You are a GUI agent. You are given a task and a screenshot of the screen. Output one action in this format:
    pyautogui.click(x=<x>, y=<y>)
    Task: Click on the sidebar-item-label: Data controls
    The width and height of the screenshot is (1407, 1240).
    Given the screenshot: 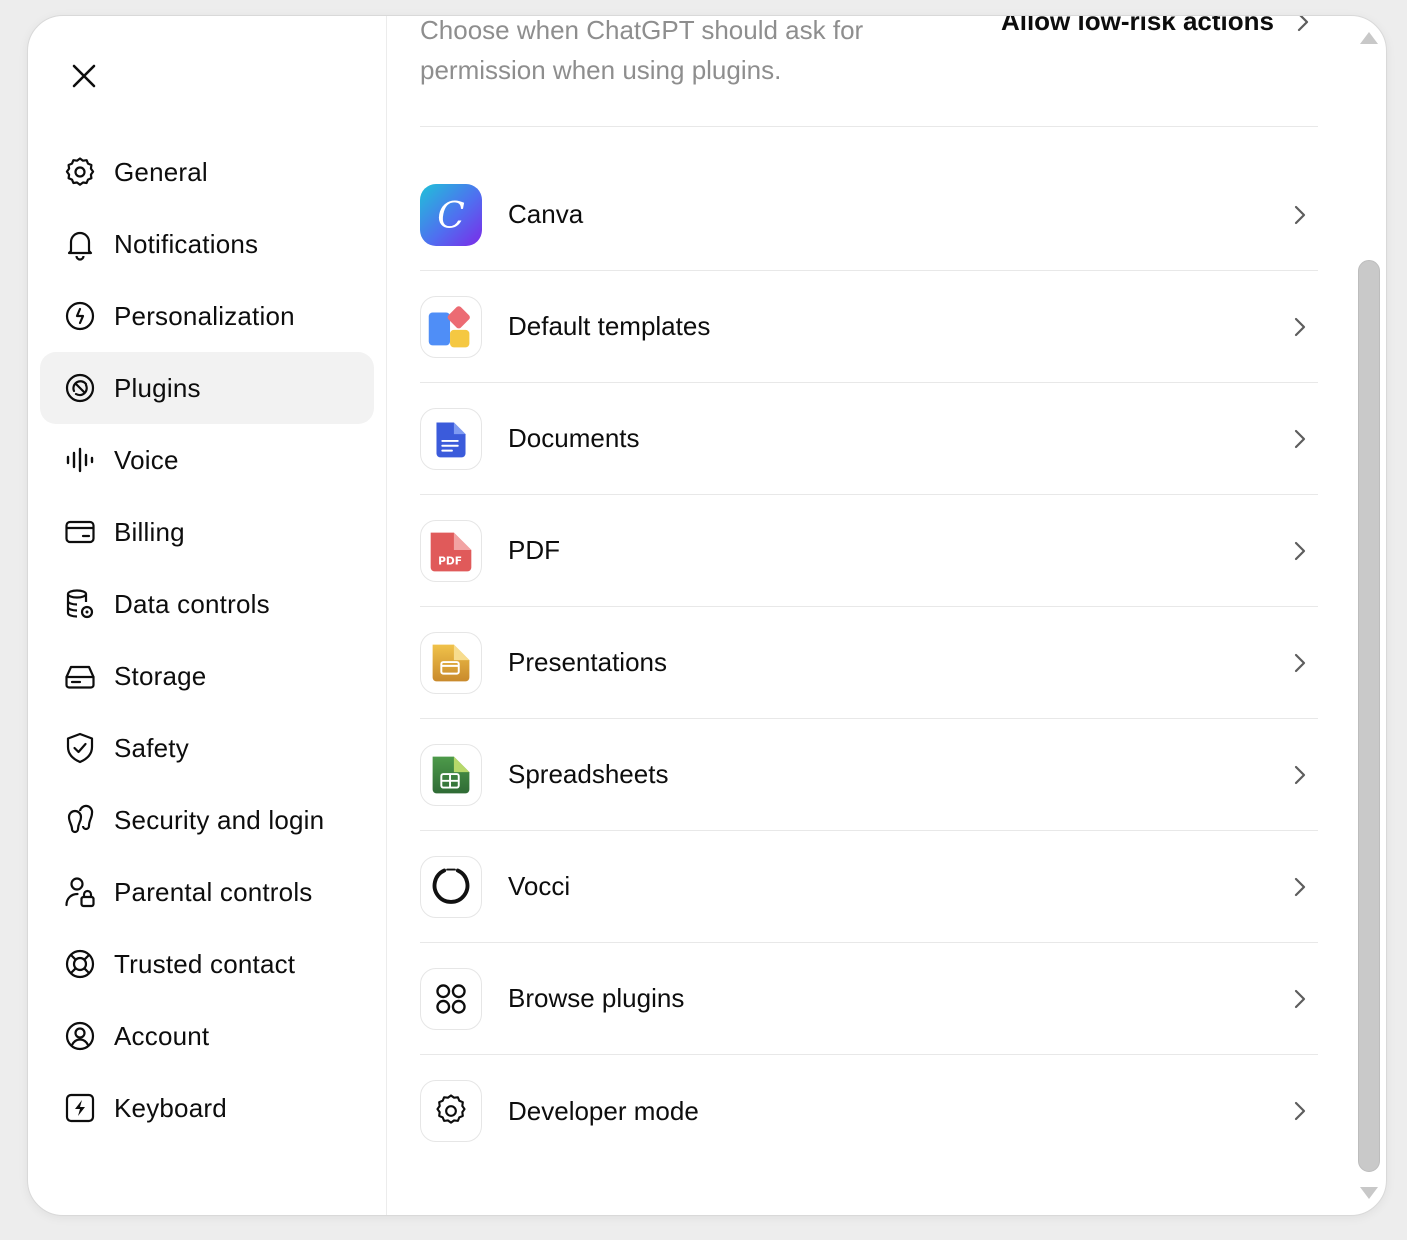 What is the action you would take?
    pyautogui.click(x=192, y=603)
    